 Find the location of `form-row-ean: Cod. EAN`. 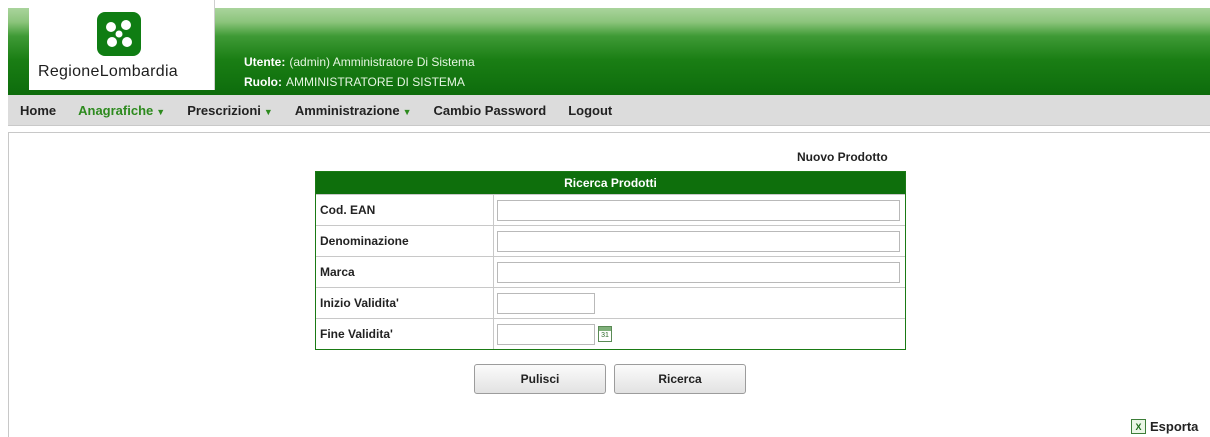

form-row-ean: Cod. EAN is located at coordinates (610, 209).